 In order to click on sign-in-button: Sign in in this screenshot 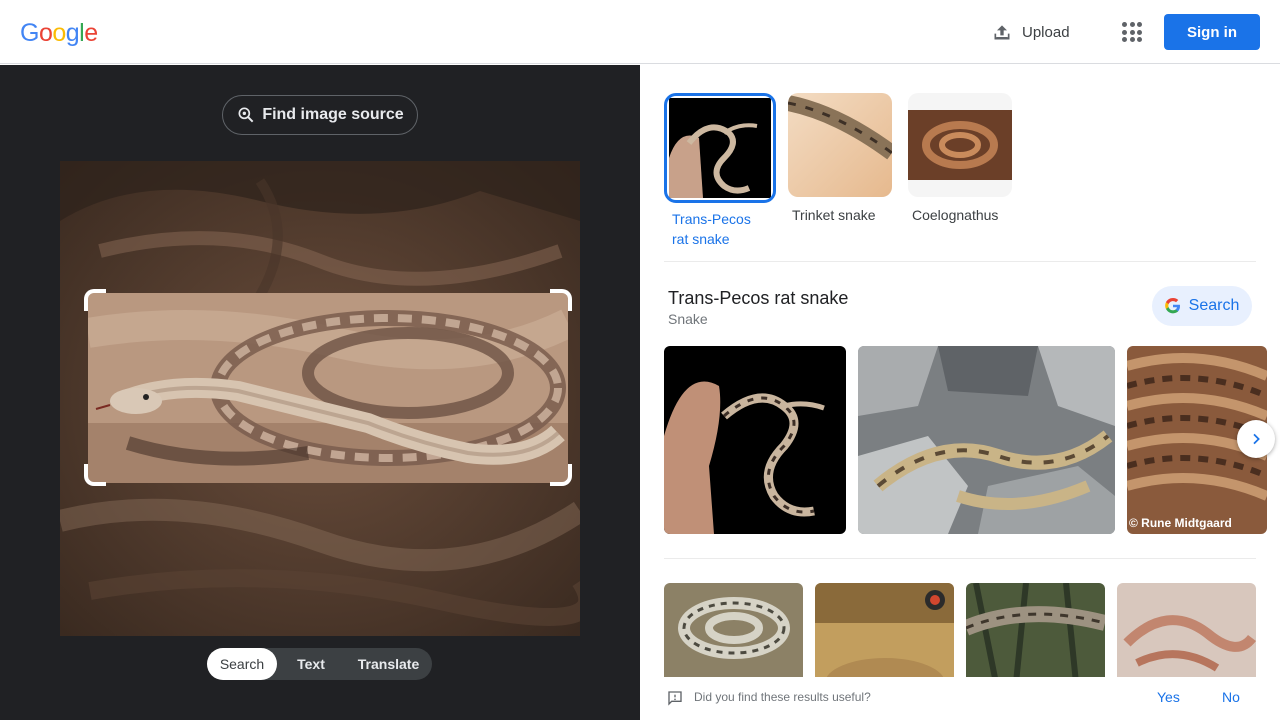, I will do `click(1212, 32)`.